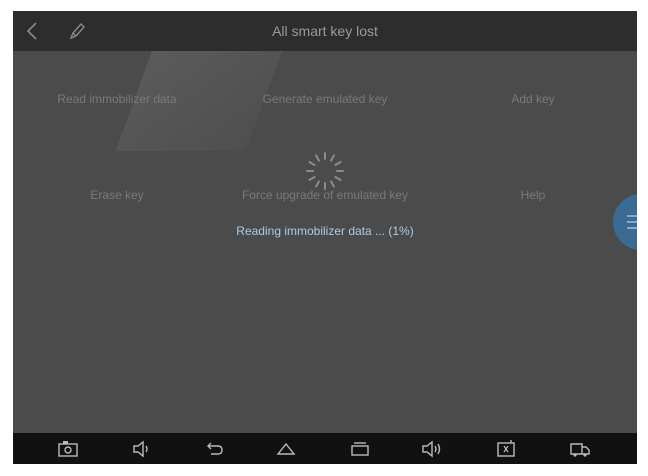  What do you see at coordinates (325, 171) in the screenshot?
I see `spinner-icon` at bounding box center [325, 171].